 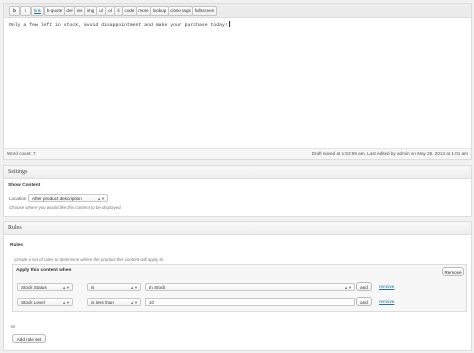 I want to click on settings-title: Settings, so click(x=18, y=172).